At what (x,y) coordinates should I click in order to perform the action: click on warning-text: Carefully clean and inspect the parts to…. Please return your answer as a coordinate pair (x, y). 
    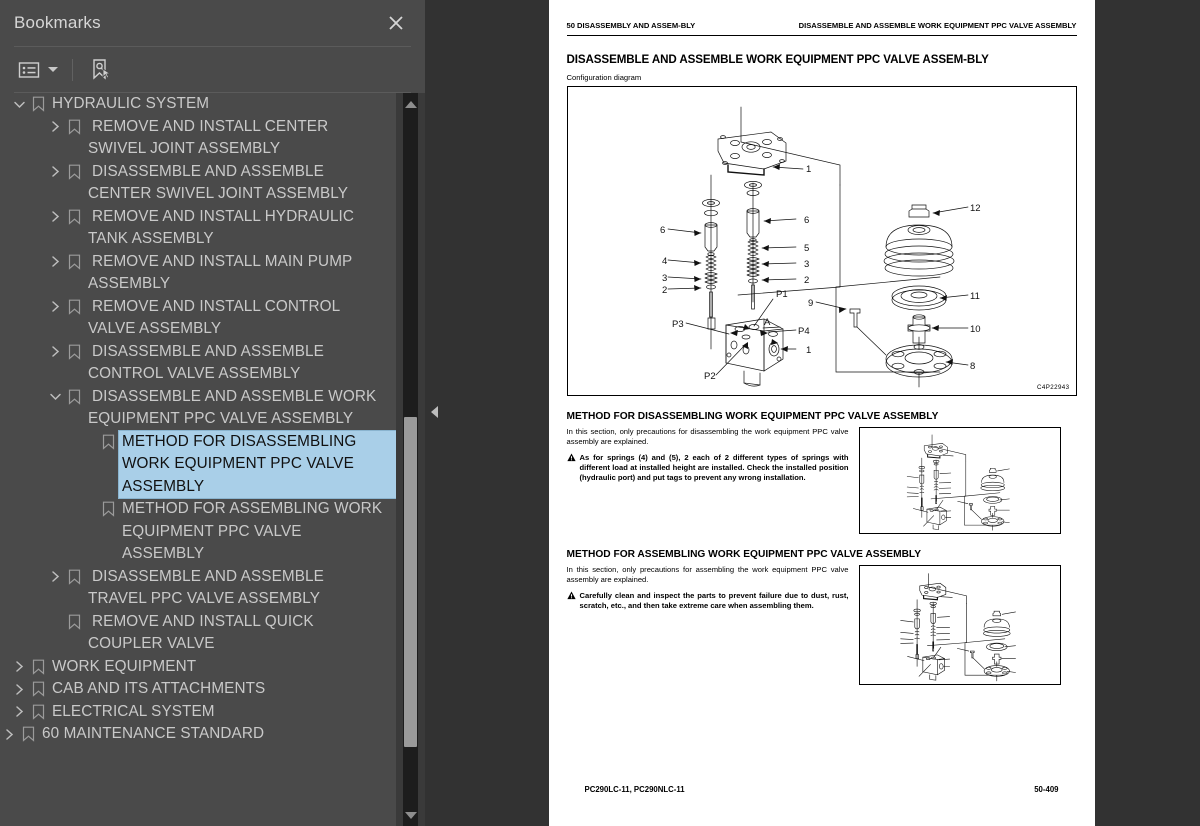
    Looking at the image, I should click on (714, 601).